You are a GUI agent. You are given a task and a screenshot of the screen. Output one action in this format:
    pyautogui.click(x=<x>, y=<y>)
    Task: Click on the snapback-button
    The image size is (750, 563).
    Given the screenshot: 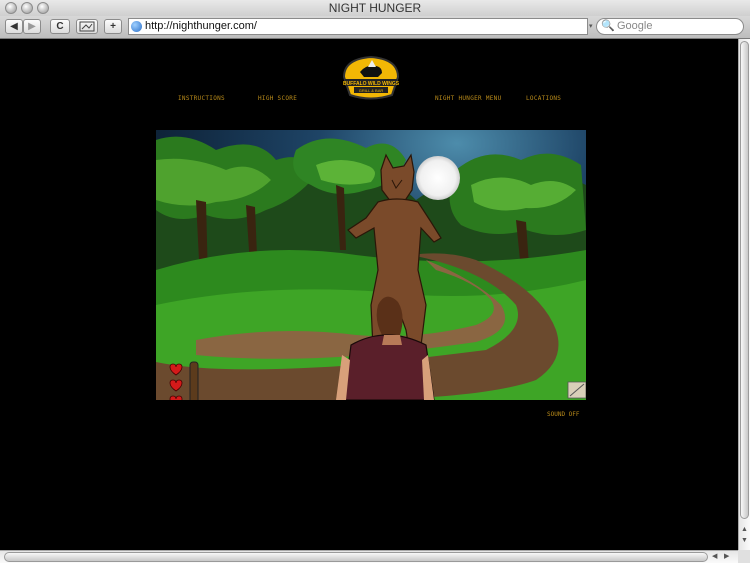 What is the action you would take?
    pyautogui.click(x=87, y=26)
    